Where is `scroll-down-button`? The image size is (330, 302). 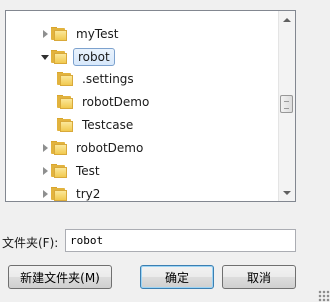 scroll-down-button is located at coordinates (287, 192).